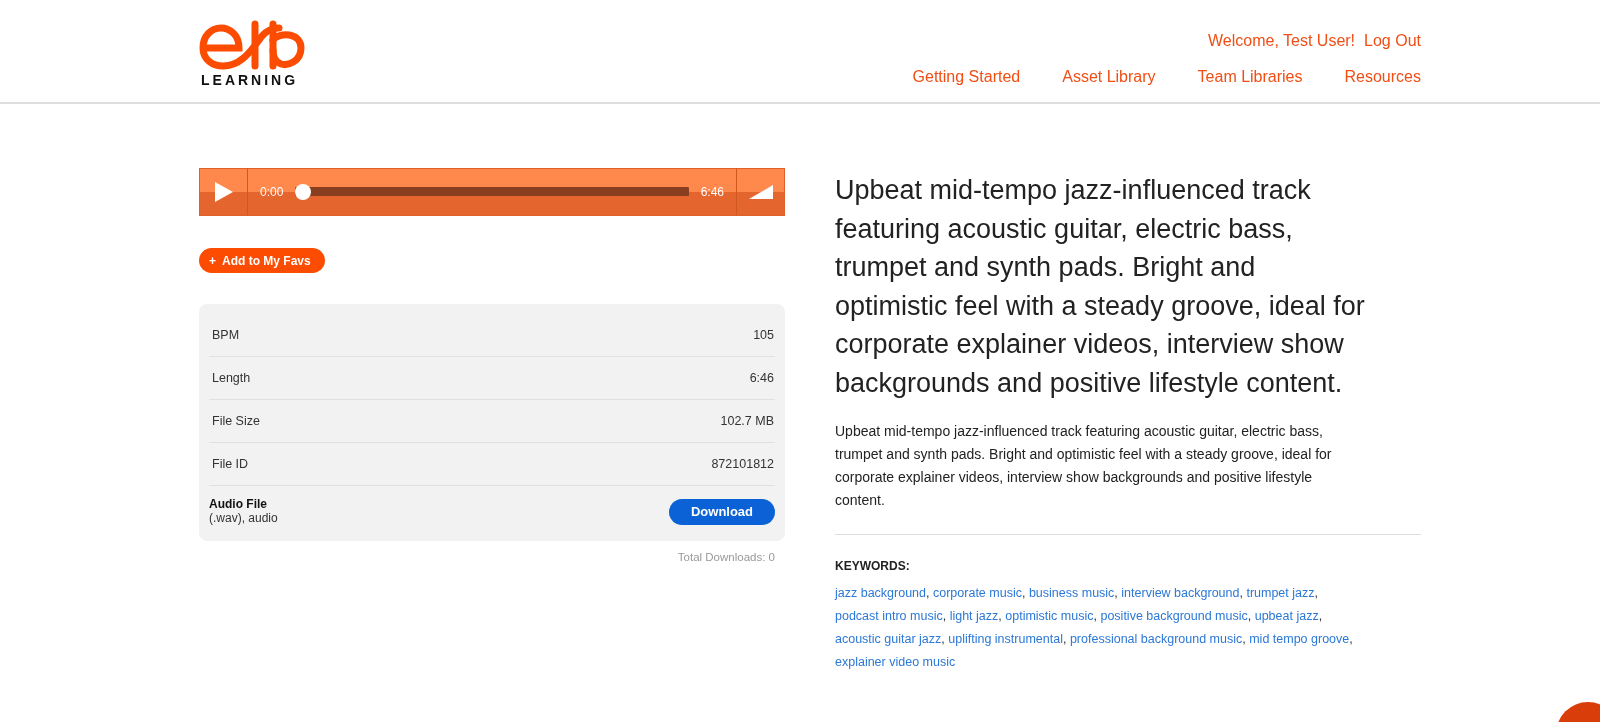 This screenshot has height=722, width=1600. I want to click on detail-label: Length, so click(231, 378).